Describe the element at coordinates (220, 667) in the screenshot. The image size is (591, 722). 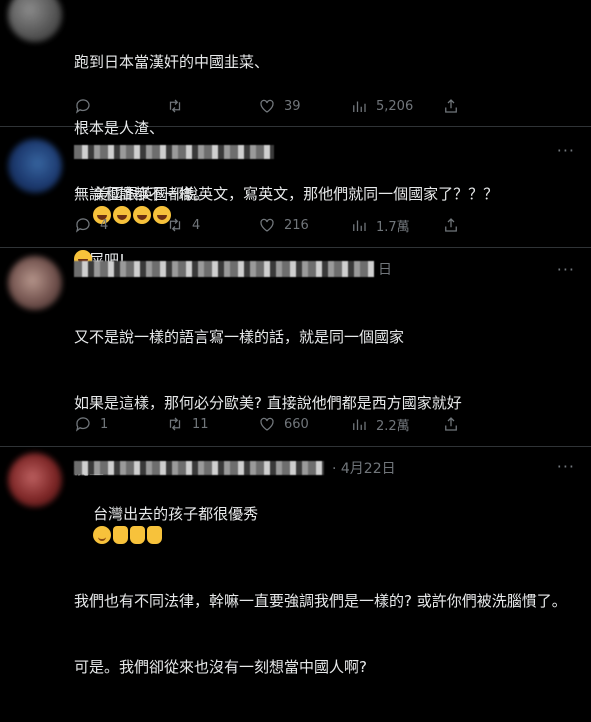
I see `tweet-line: 可是。我們卻從來也沒有一刻想當中國人啊?` at that location.